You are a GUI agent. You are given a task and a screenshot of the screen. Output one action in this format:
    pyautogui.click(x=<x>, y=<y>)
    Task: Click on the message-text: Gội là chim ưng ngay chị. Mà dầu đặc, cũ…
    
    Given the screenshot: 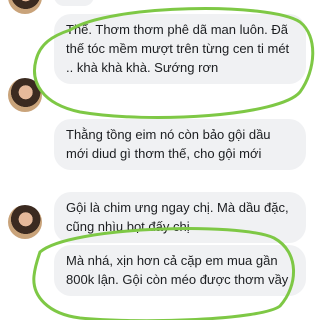 What is the action you would take?
    pyautogui.click(x=177, y=217)
    